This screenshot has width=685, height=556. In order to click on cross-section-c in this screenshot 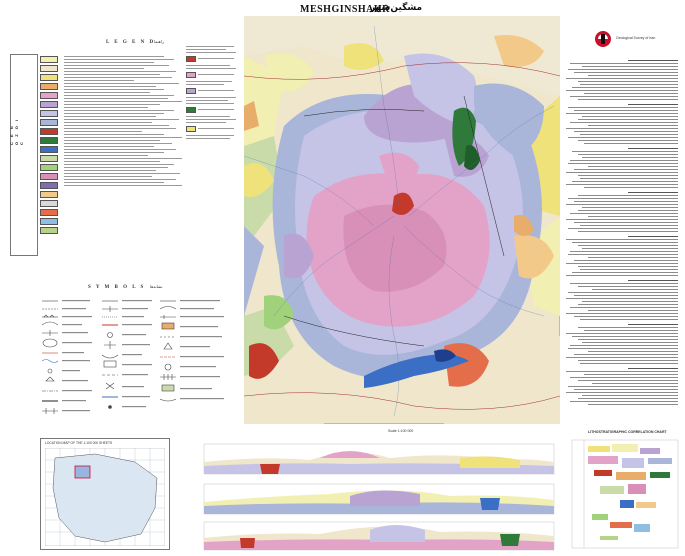, I will do `click(379, 536)`.